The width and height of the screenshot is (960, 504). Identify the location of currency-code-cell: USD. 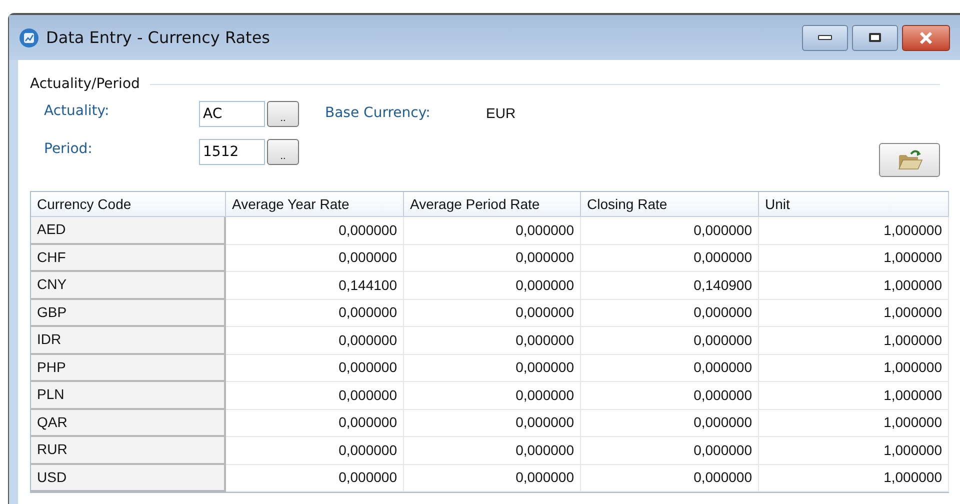
(128, 478).